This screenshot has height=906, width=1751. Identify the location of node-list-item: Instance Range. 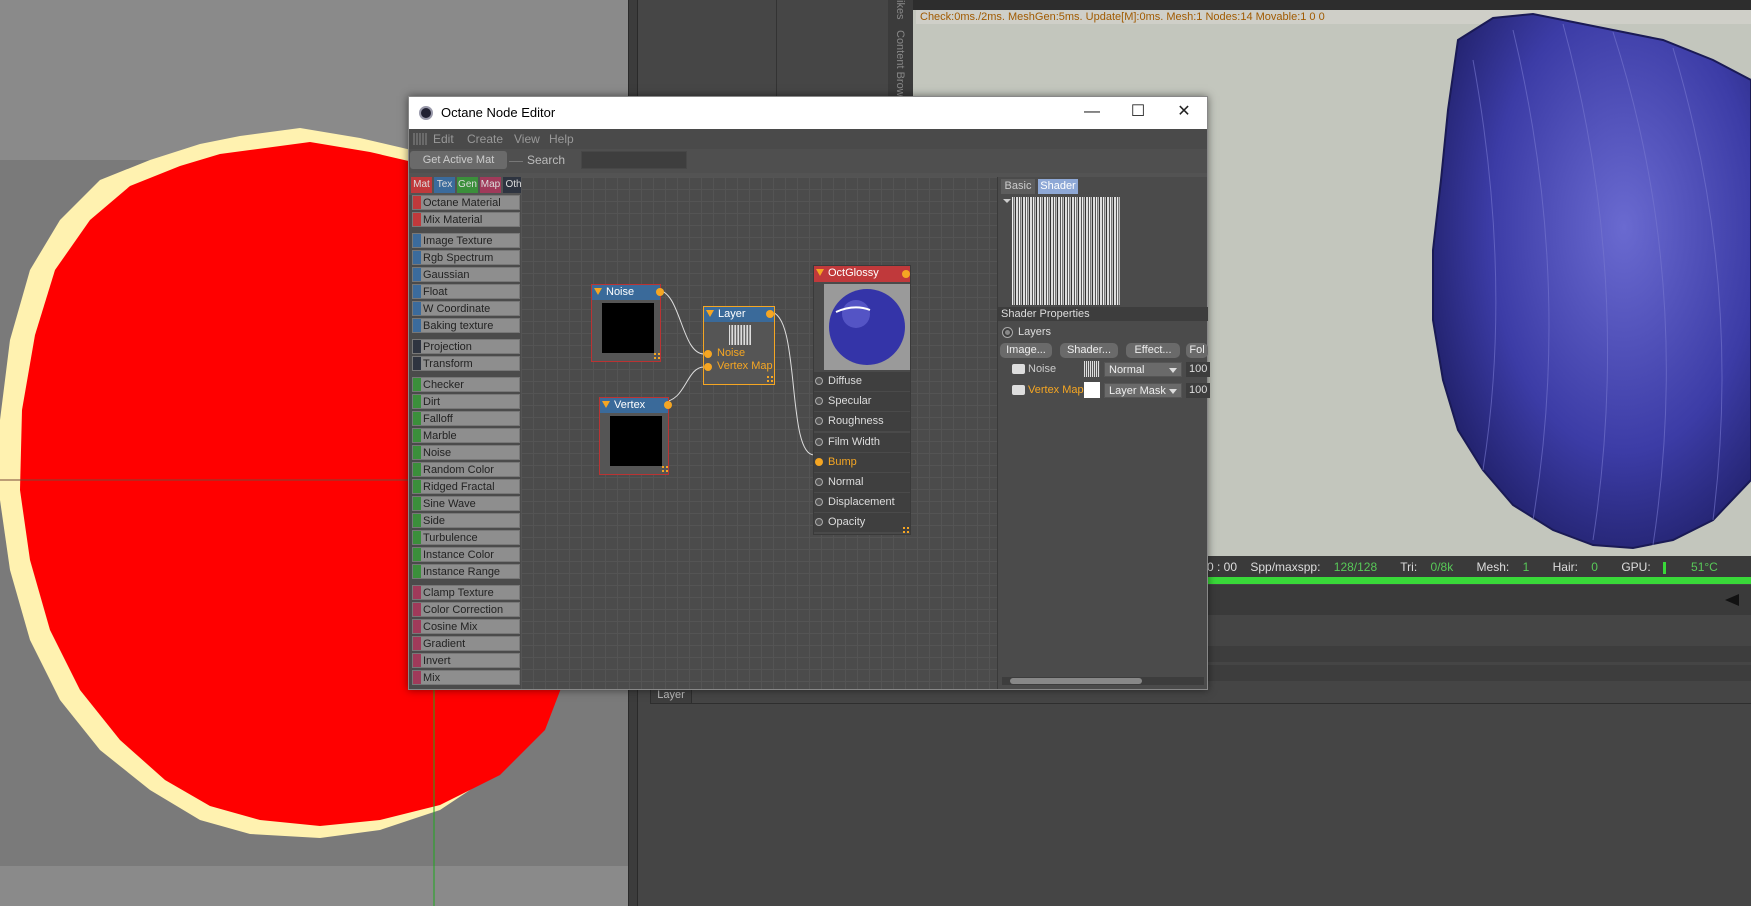
(466, 571).